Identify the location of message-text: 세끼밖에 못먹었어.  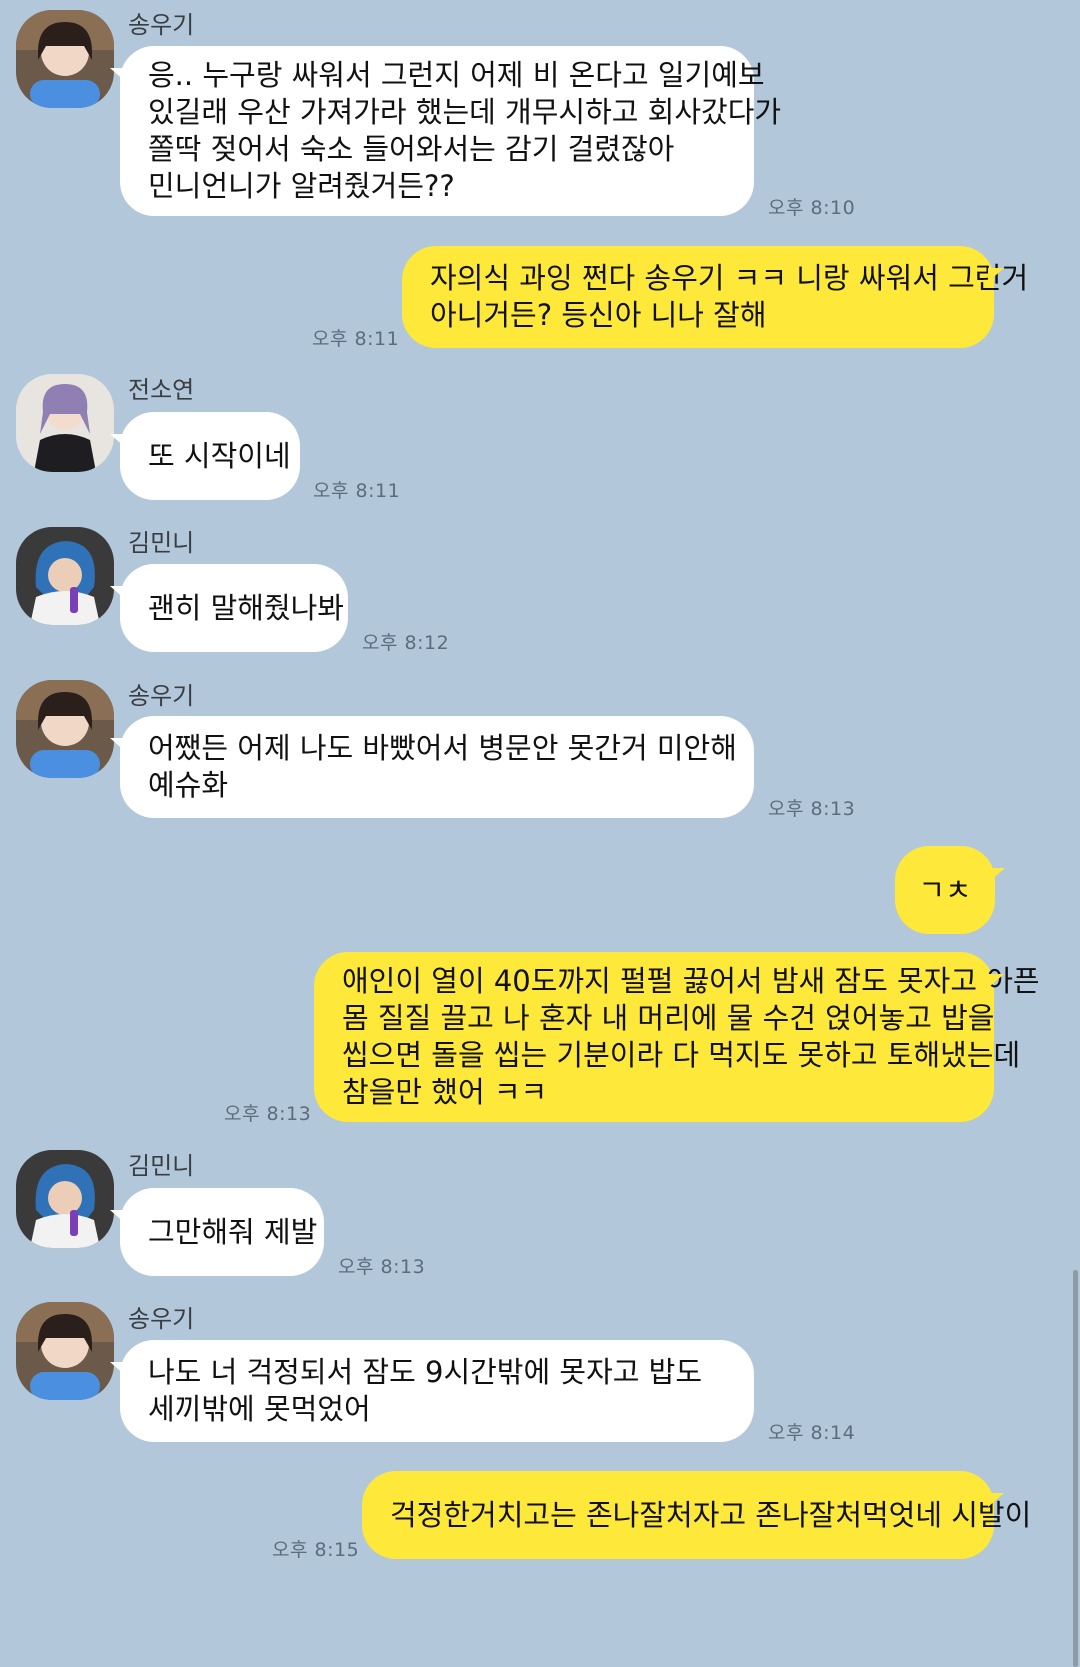
(259, 1409).